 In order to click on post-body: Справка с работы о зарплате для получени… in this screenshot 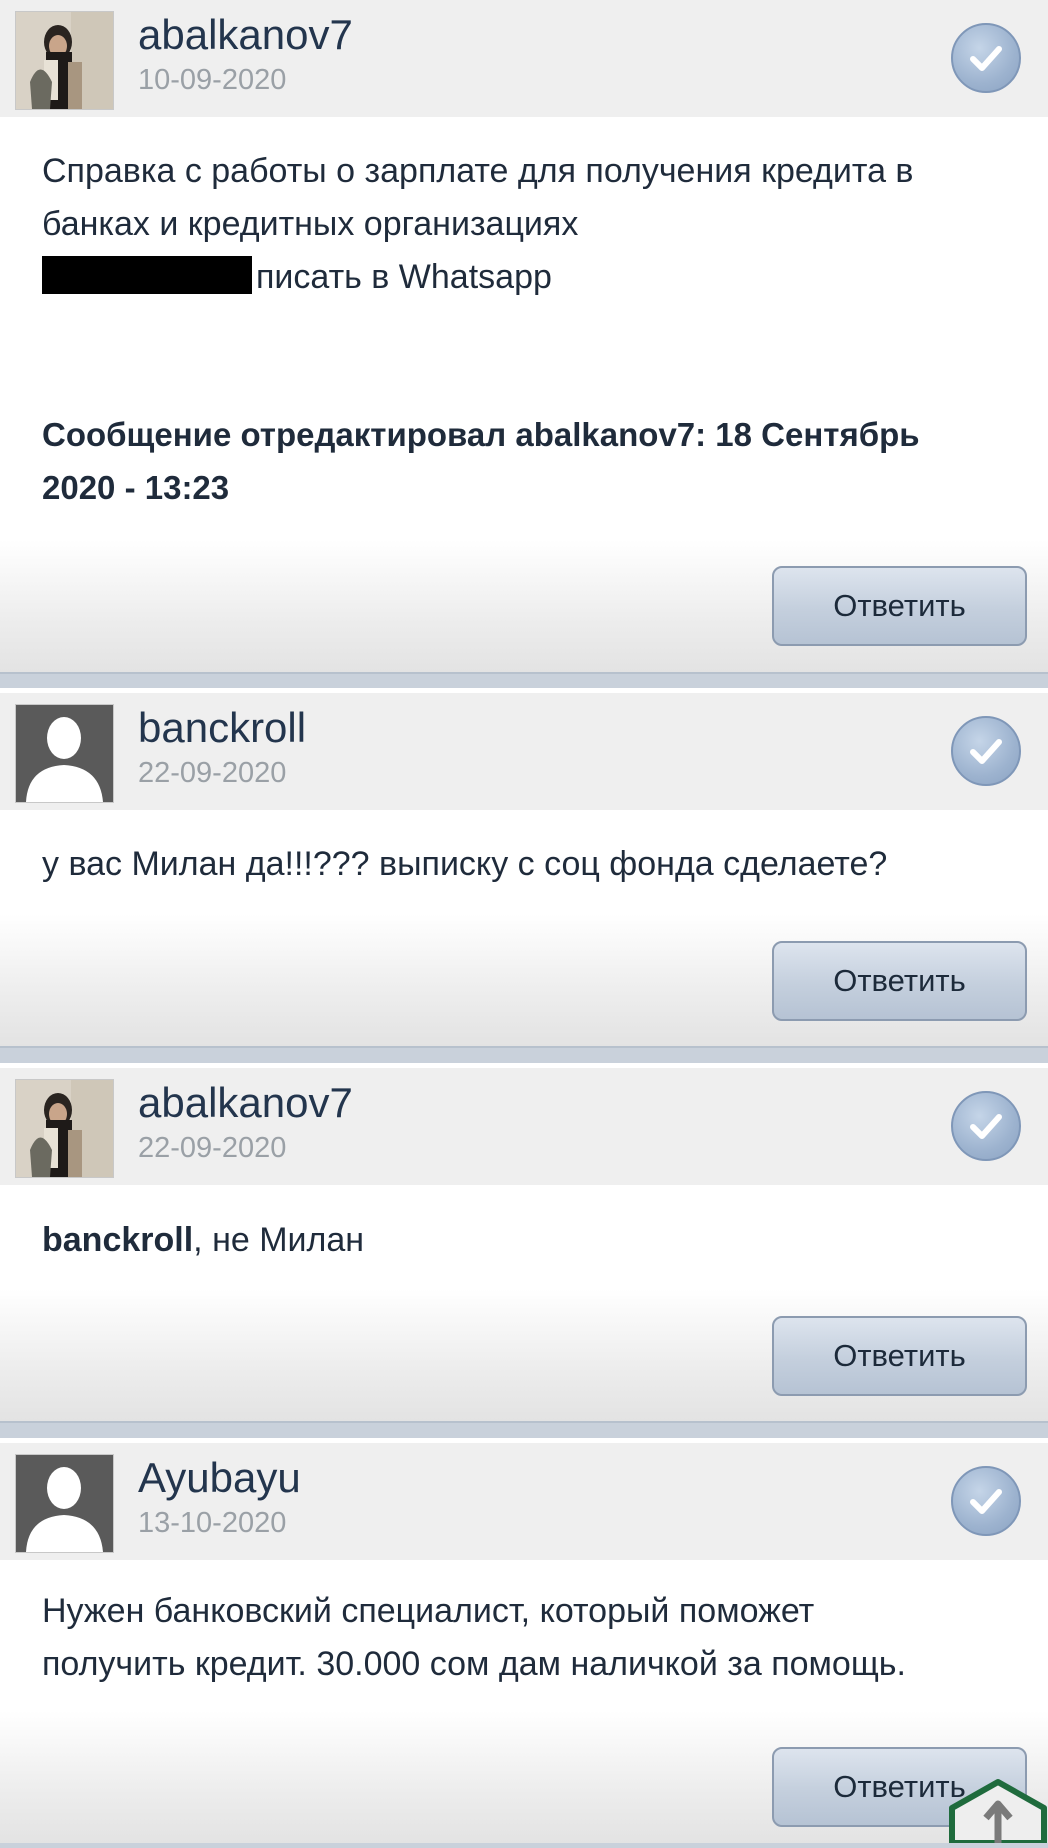, I will do `click(525, 224)`.